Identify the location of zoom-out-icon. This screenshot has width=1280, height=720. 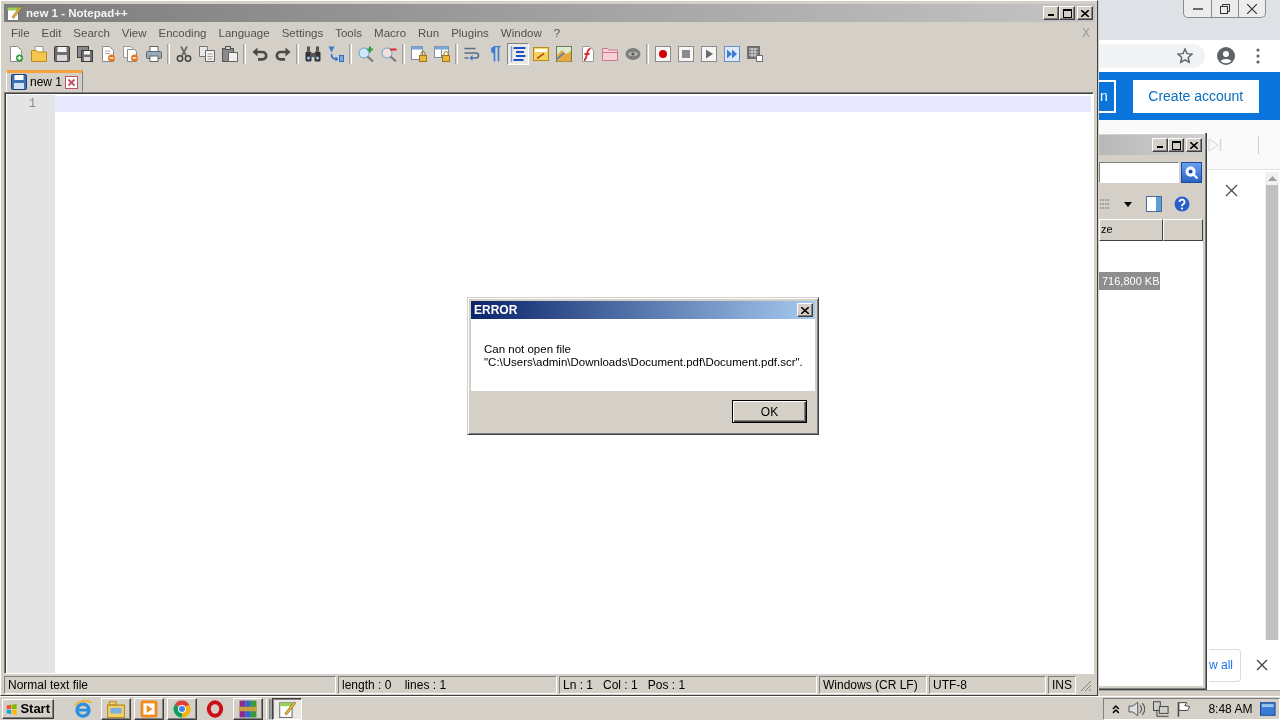
(389, 54).